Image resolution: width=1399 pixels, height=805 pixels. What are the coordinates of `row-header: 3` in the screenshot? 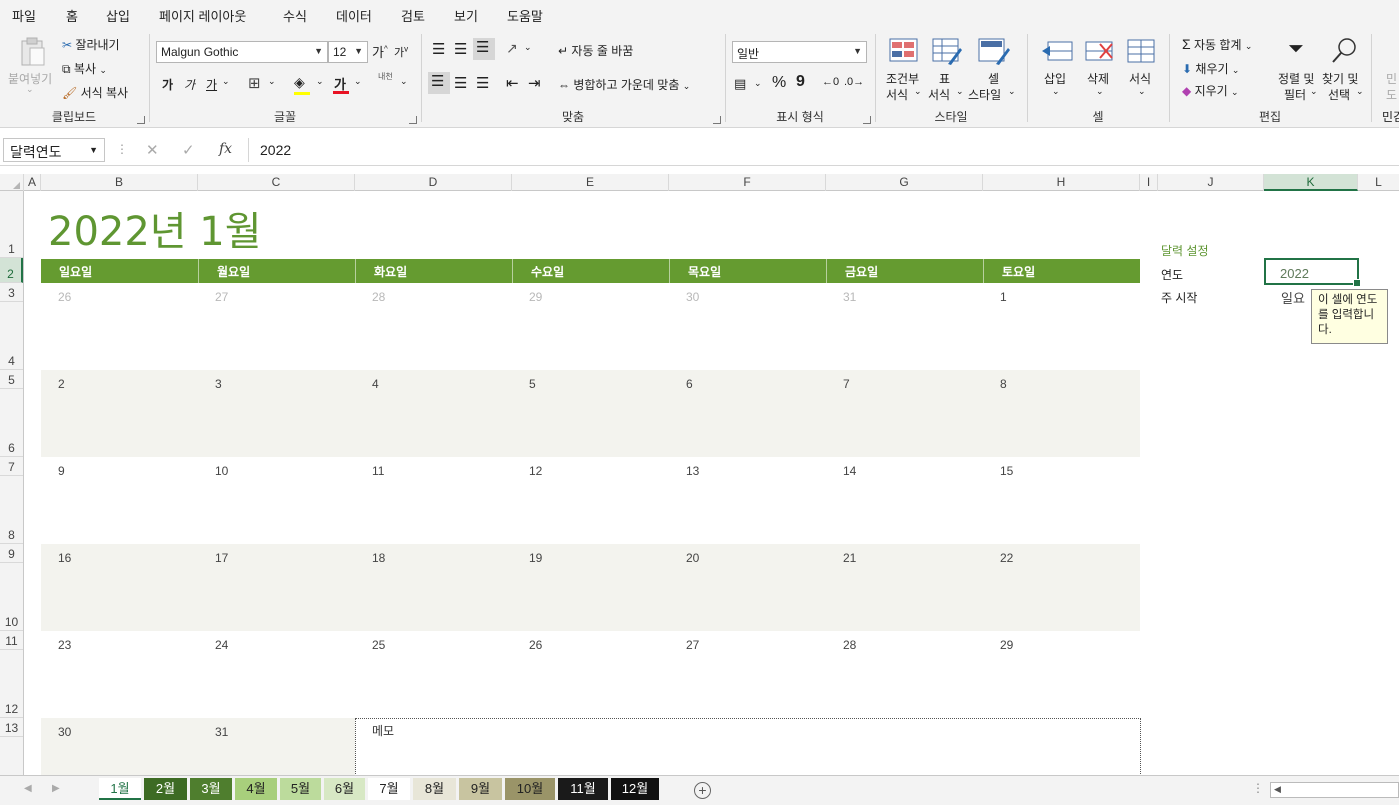 It's located at (11, 292).